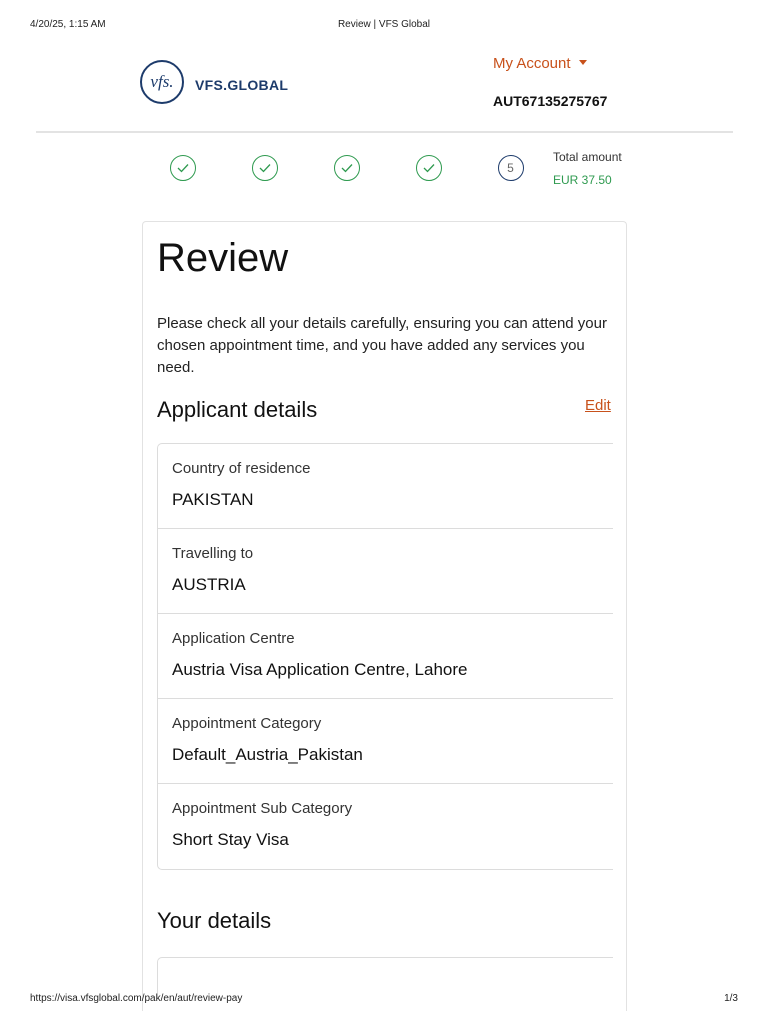 The image size is (768, 1024). I want to click on step-1-completed, so click(183, 168).